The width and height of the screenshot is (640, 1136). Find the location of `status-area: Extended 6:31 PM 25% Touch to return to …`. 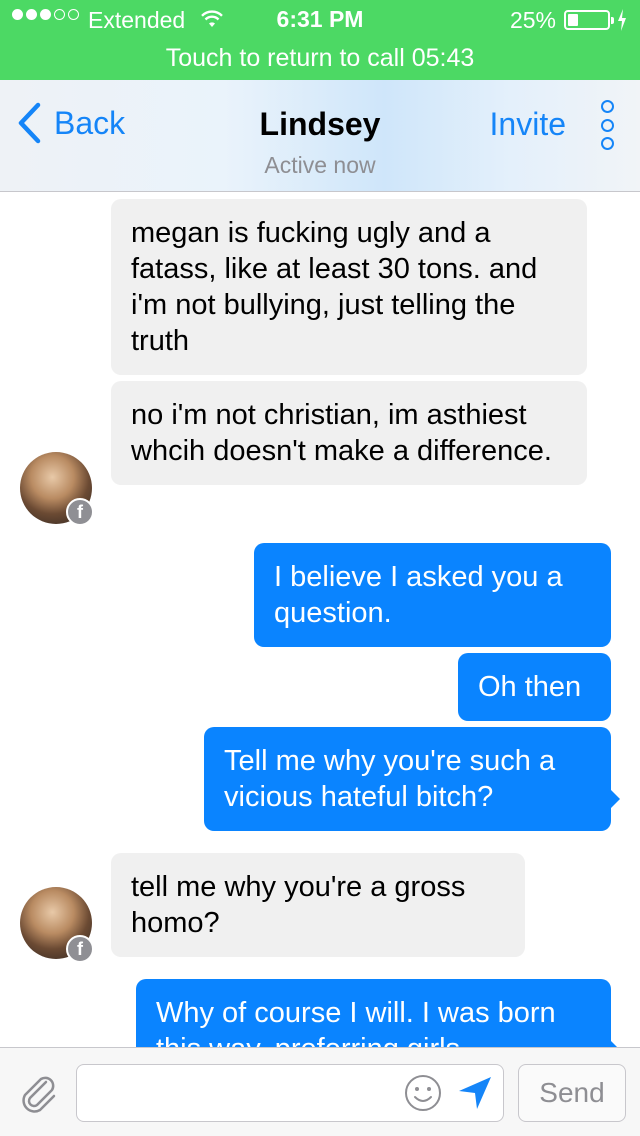

status-area: Extended 6:31 PM 25% Touch to return to … is located at coordinates (320, 40).